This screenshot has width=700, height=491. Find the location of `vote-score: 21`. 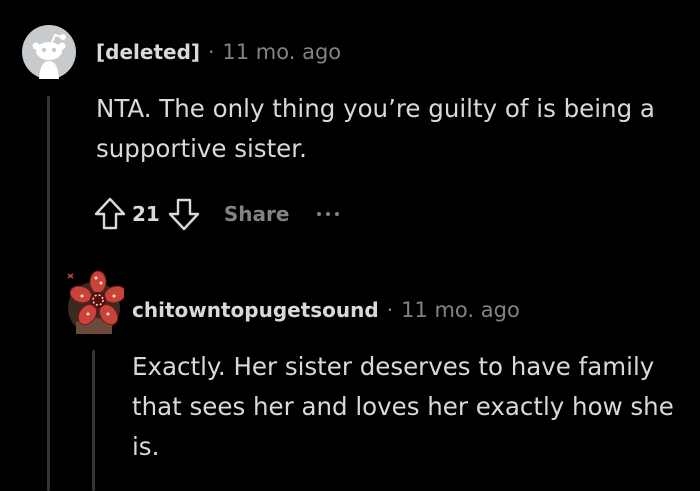

vote-score: 21 is located at coordinates (146, 214).